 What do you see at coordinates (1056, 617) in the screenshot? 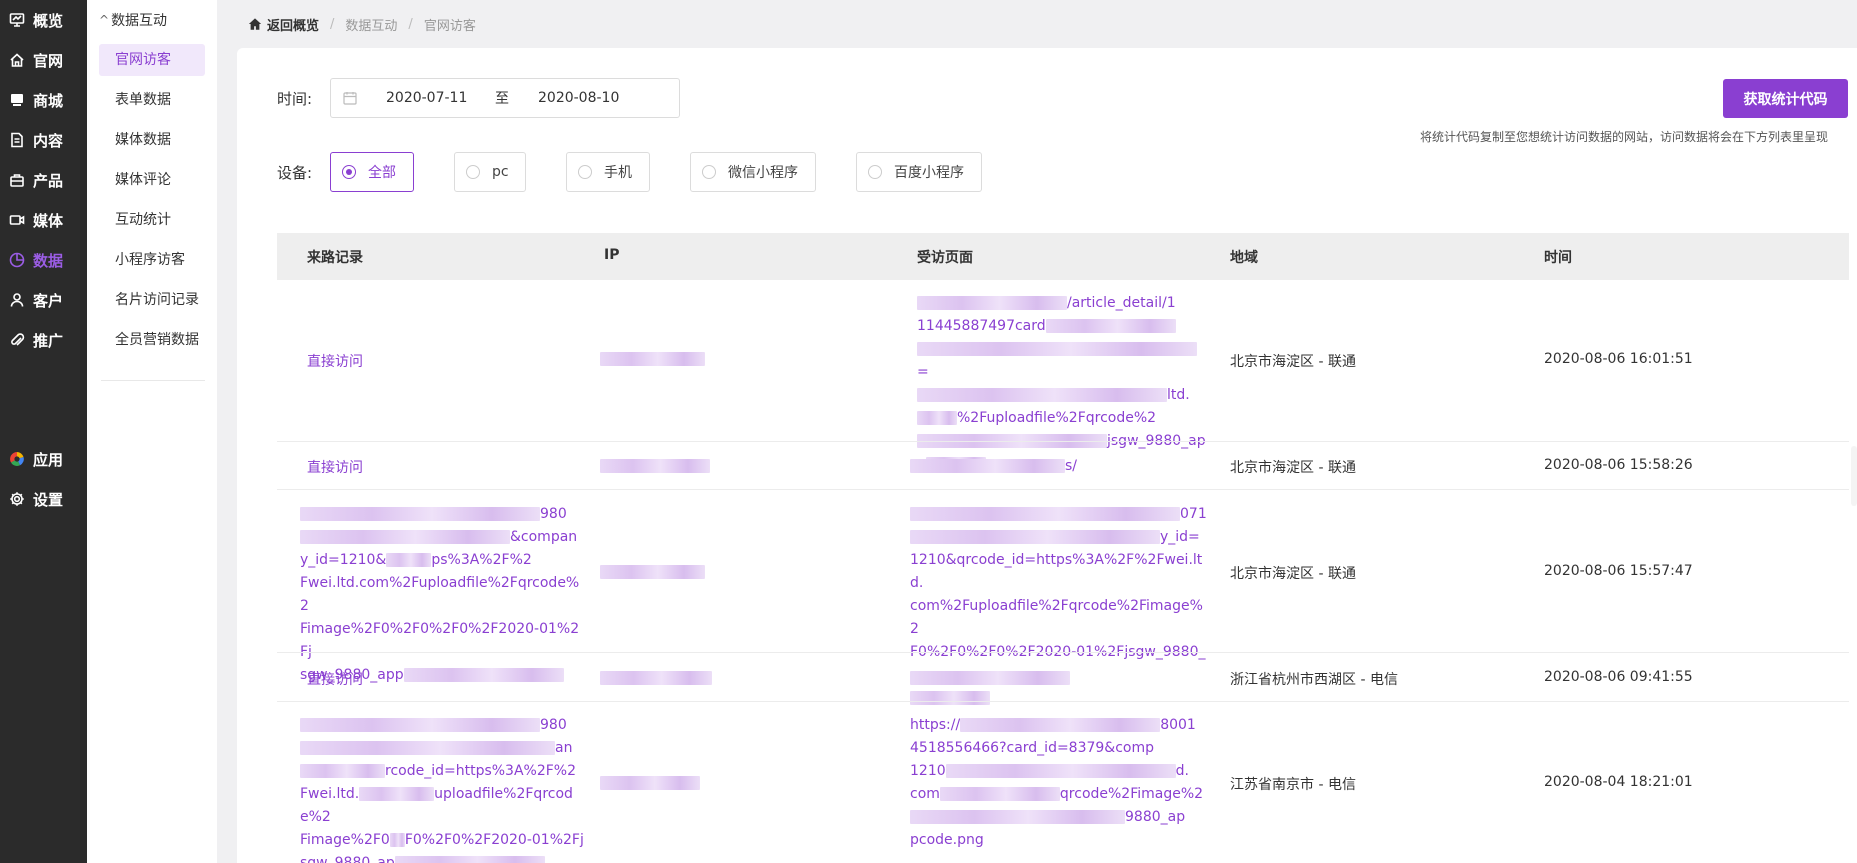
I see `page-fragment: com%2Fuploadfile%2Fqrcode%2Fimage%2` at bounding box center [1056, 617].